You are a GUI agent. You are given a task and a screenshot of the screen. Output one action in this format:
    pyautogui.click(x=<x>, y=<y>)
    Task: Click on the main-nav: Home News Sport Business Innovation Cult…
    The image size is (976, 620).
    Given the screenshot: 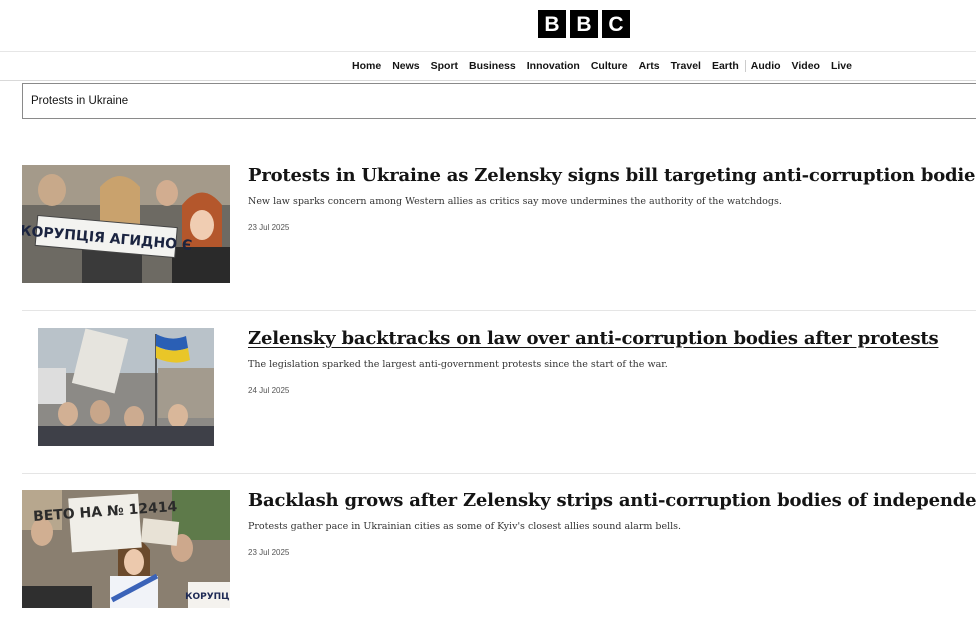 What is the action you would take?
    pyautogui.click(x=488, y=66)
    